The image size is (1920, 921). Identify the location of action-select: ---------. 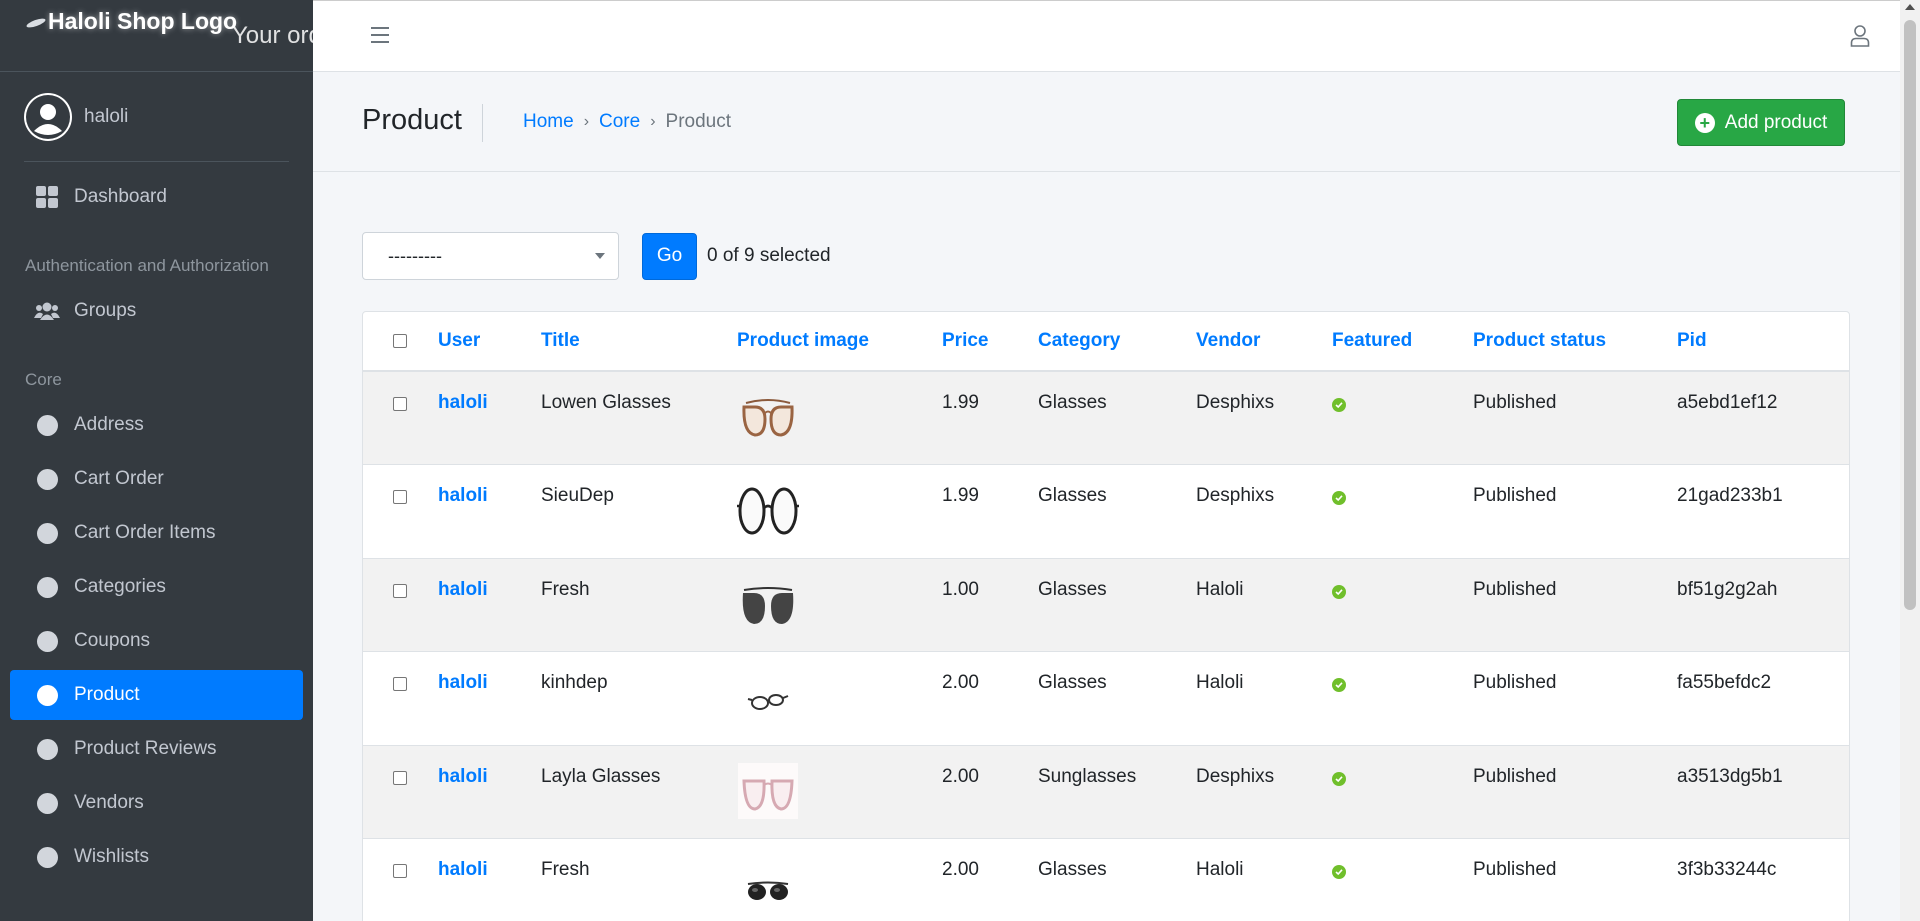
(490, 256).